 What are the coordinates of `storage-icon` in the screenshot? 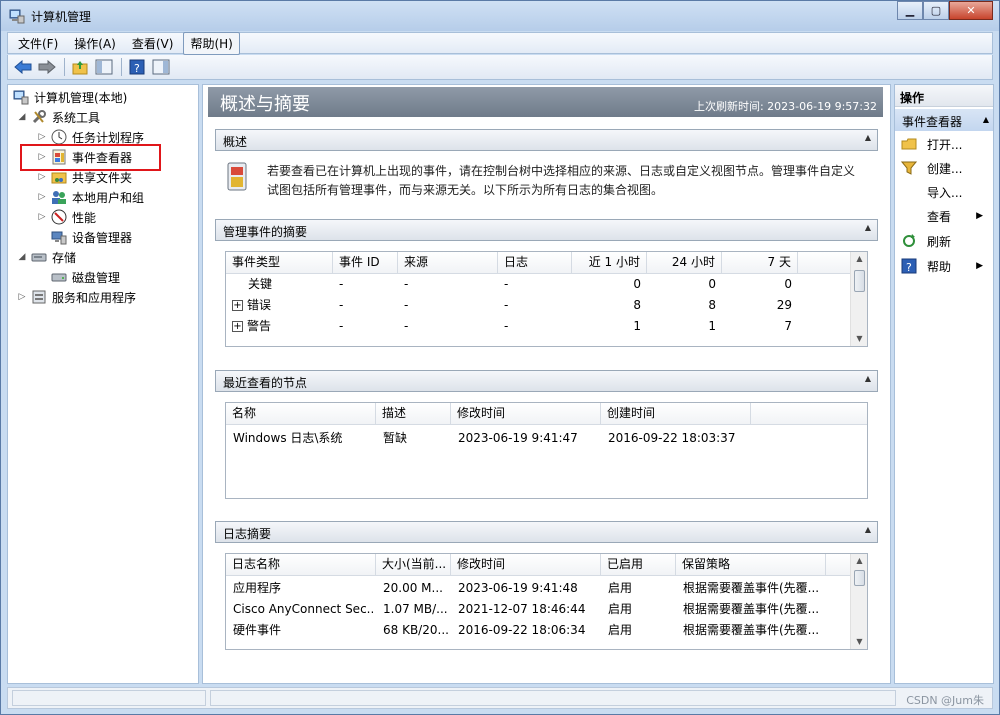 It's located at (39, 257).